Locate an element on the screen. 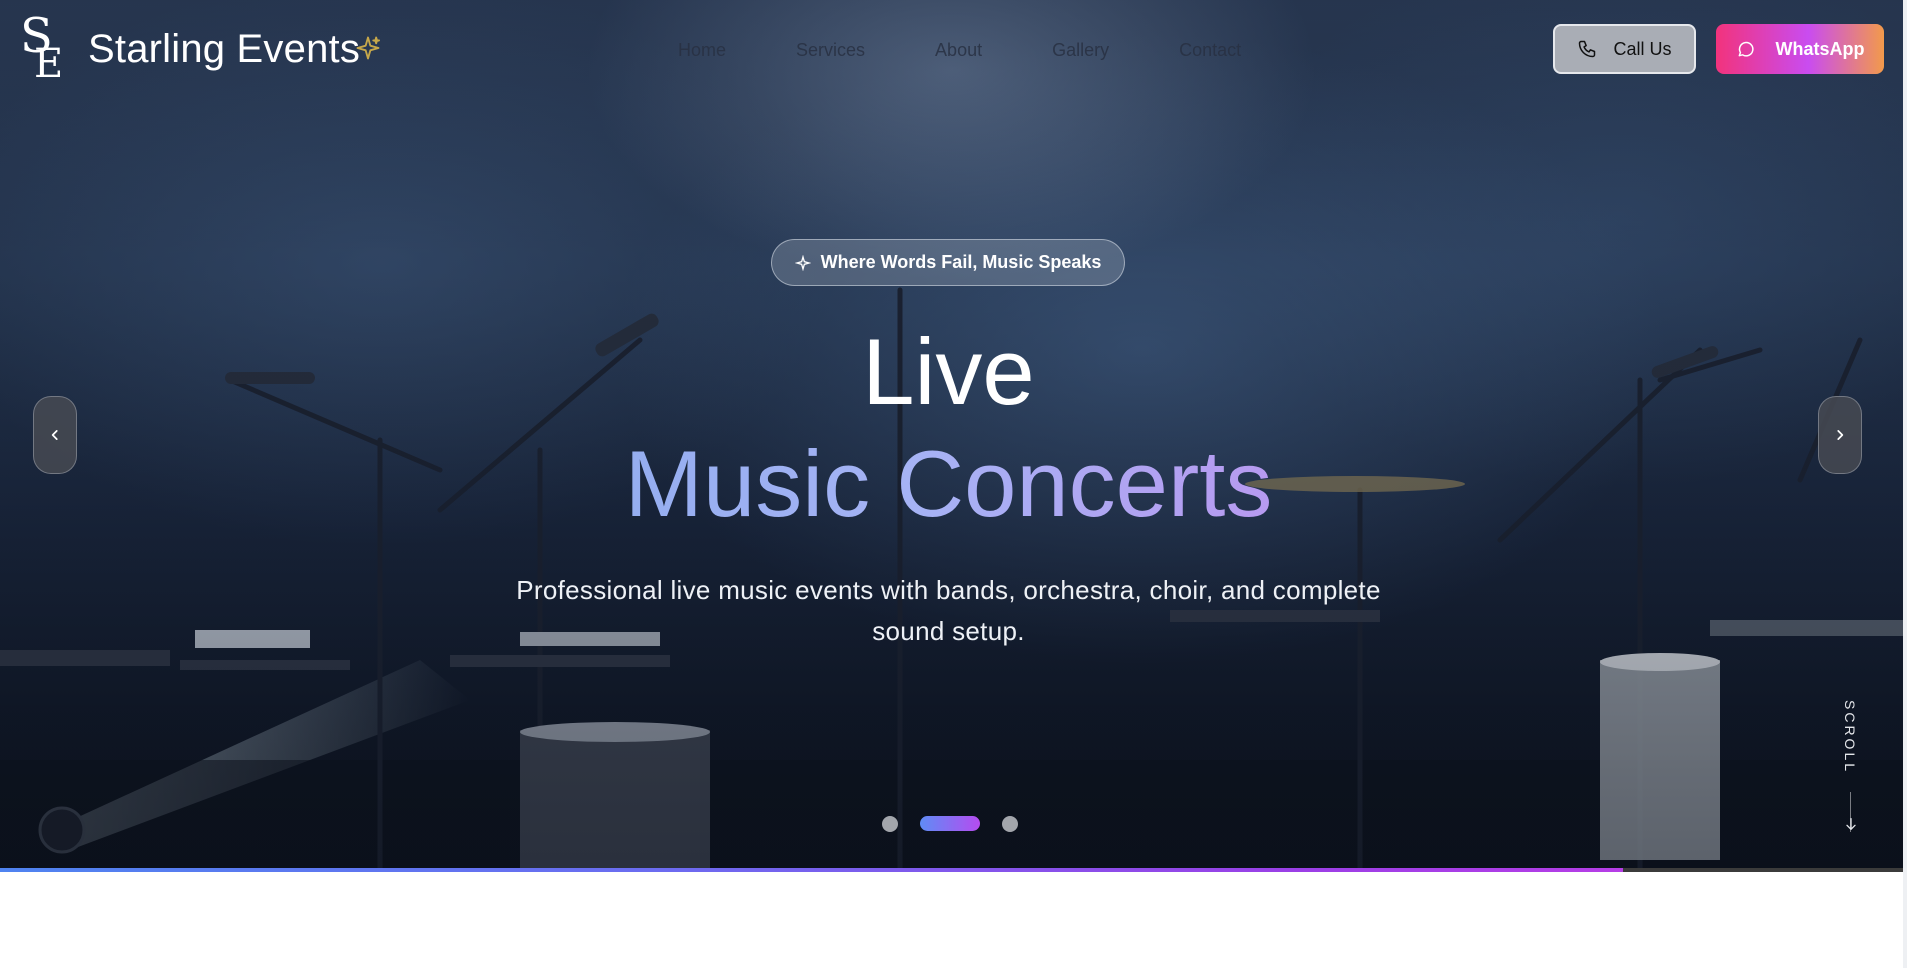 This screenshot has width=1907, height=968. arrow-down-icon is located at coordinates (1851, 824).